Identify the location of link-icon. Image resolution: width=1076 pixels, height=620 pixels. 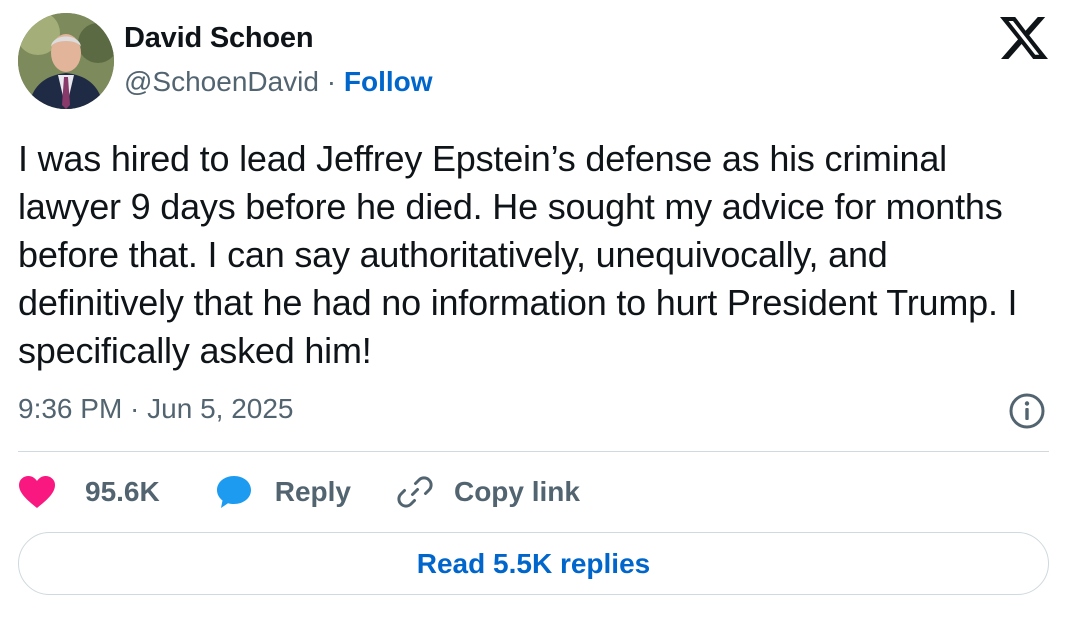
(415, 492).